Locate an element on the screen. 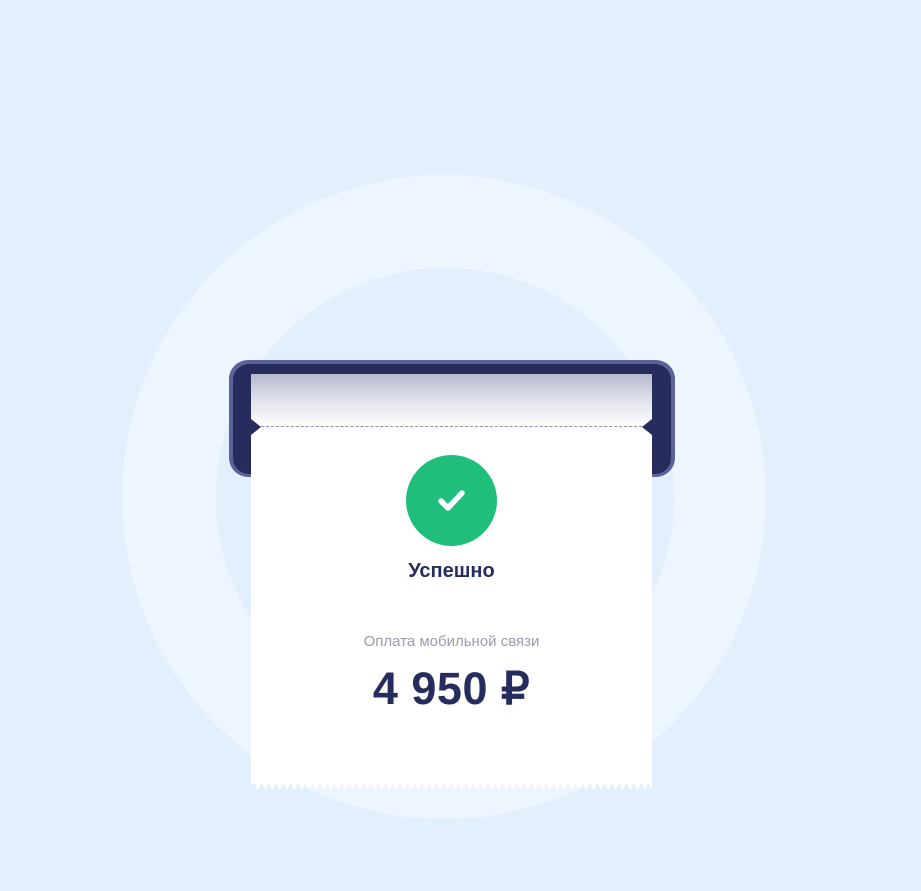  success-badge is located at coordinates (451, 500).